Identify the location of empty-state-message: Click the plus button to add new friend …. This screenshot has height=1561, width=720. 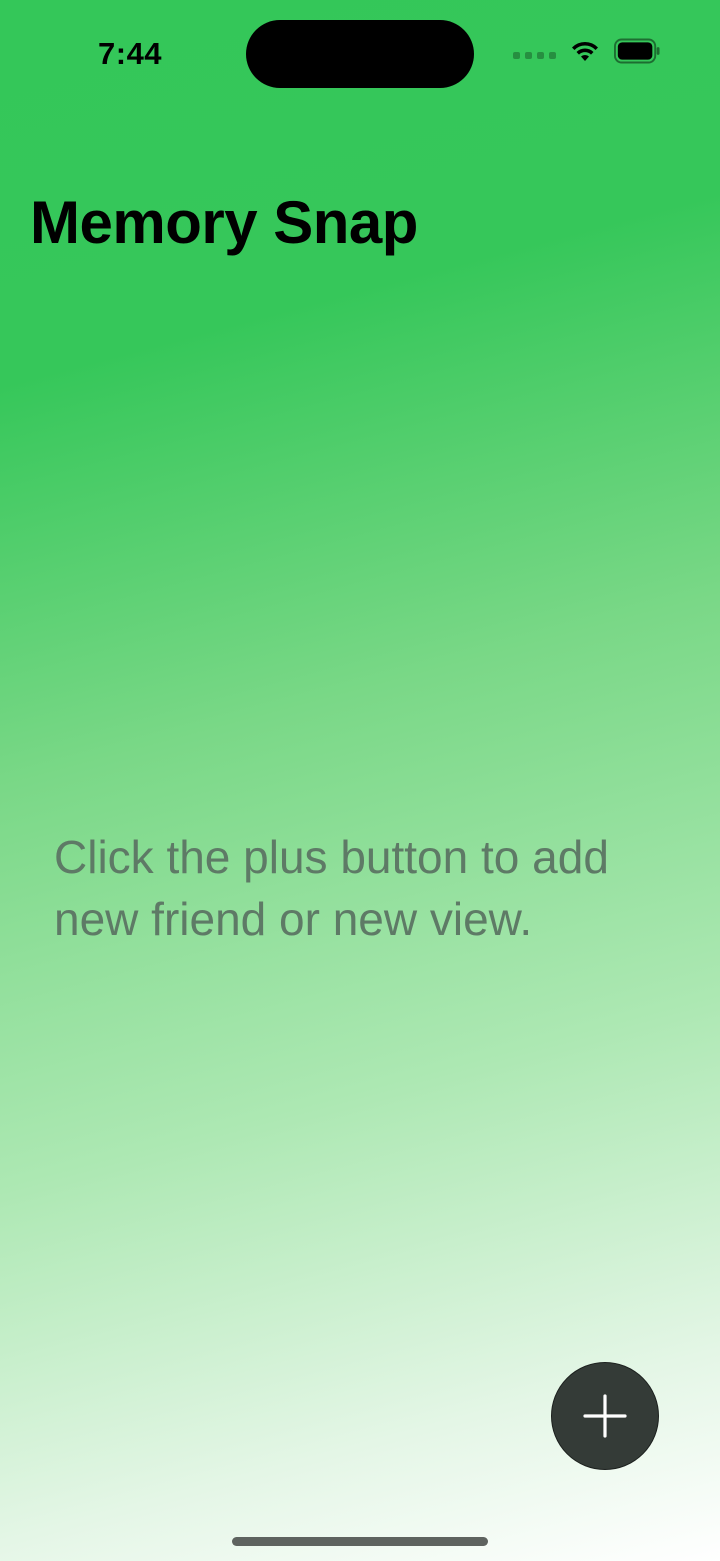
(331, 888).